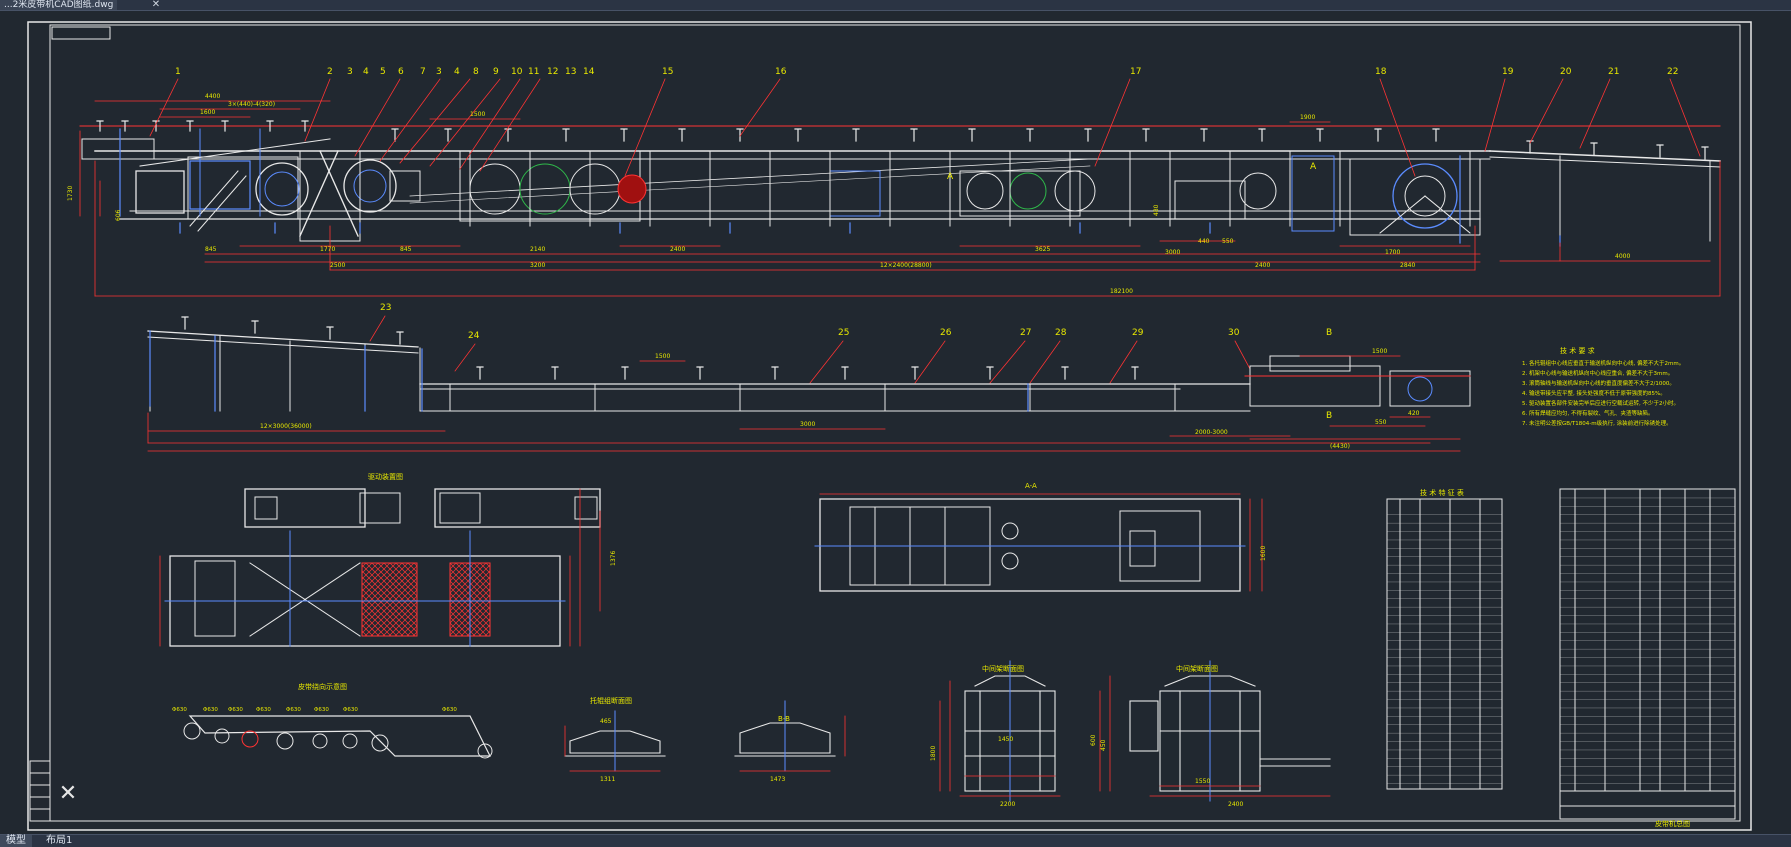 This screenshot has width=1791, height=847. I want to click on dim-2400b: 2400, so click(1262, 265).